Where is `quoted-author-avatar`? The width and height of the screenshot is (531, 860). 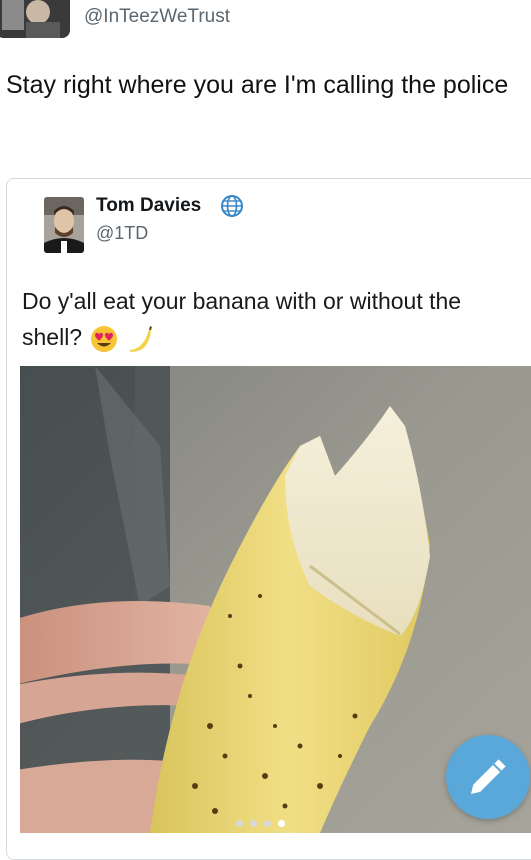
quoted-author-avatar is located at coordinates (64, 225).